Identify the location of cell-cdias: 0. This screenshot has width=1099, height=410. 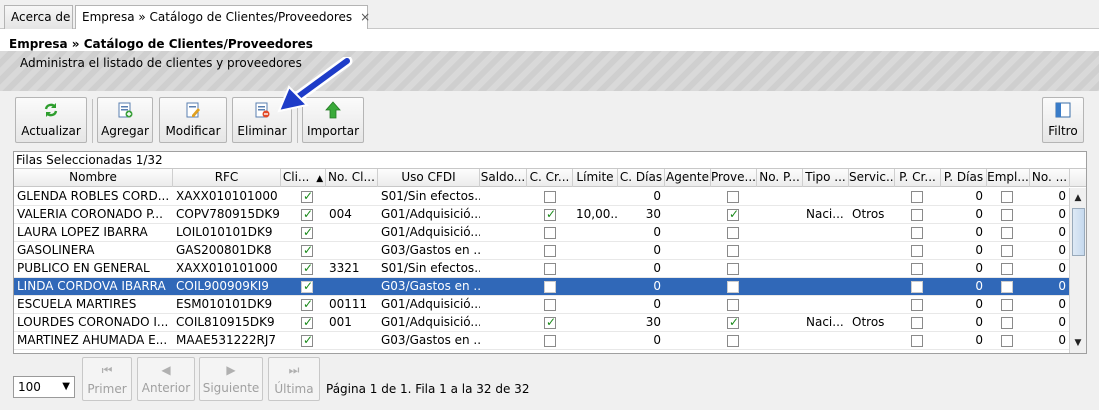
(657, 286).